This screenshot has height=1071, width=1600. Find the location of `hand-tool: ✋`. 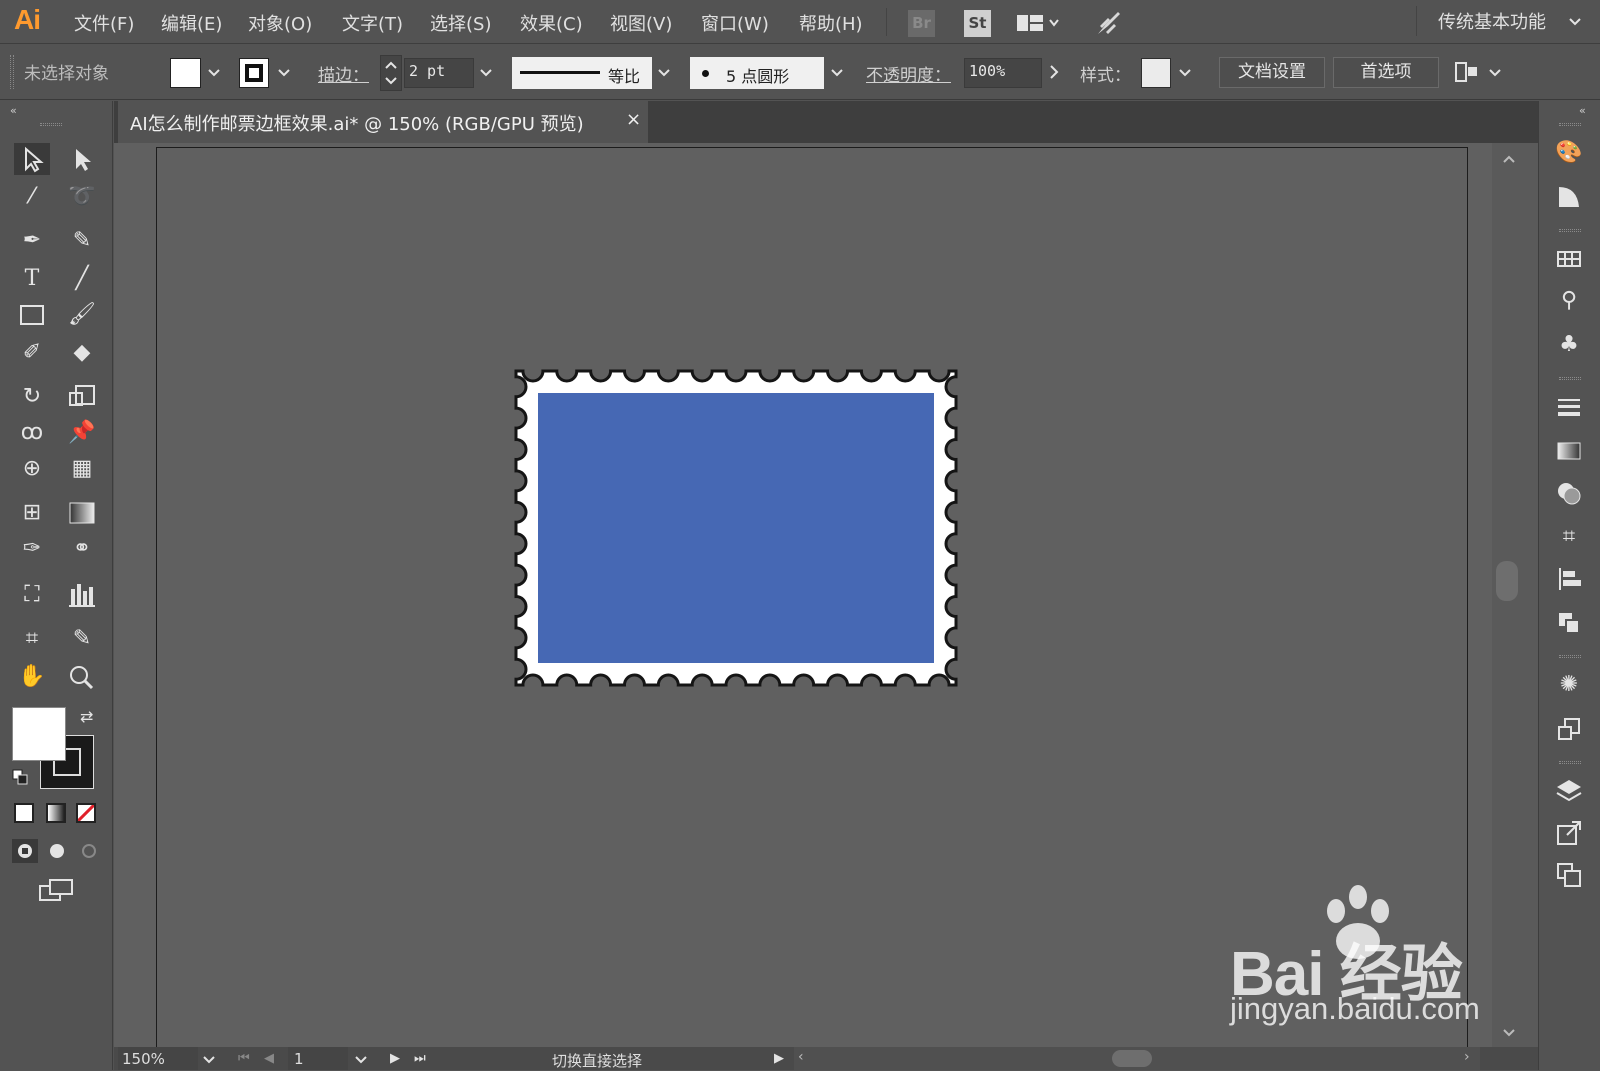

hand-tool: ✋ is located at coordinates (32, 677).